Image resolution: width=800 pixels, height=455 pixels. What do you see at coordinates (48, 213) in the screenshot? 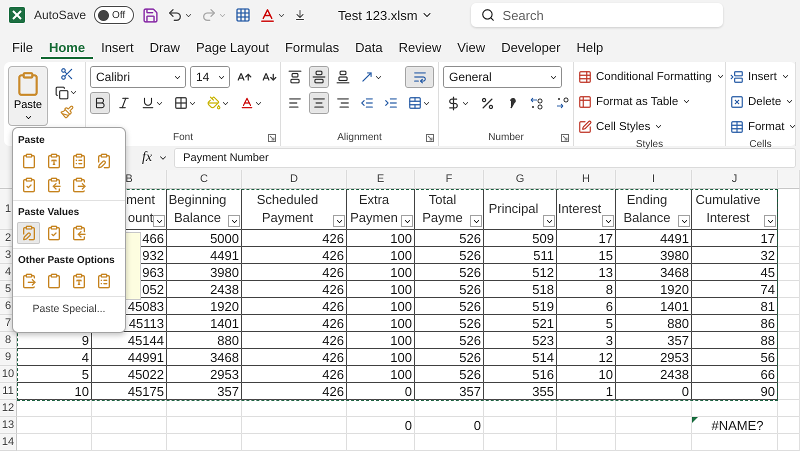
I see `menu-heading: Paste Values` at bounding box center [48, 213].